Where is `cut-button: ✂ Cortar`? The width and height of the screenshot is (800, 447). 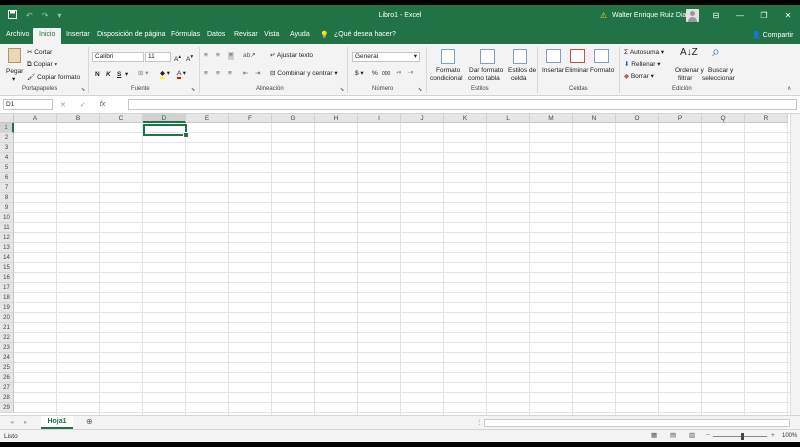
cut-button: ✂ Cortar is located at coordinates (39, 53).